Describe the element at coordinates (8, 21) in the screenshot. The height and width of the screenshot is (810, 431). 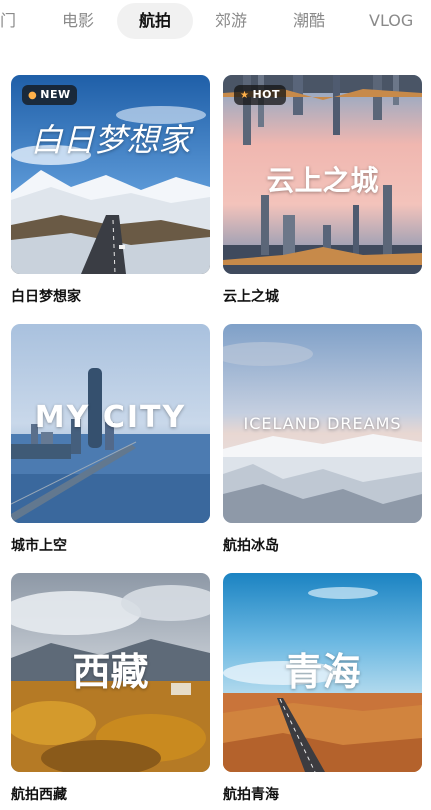
I see `tab-partial-hot: 门` at that location.